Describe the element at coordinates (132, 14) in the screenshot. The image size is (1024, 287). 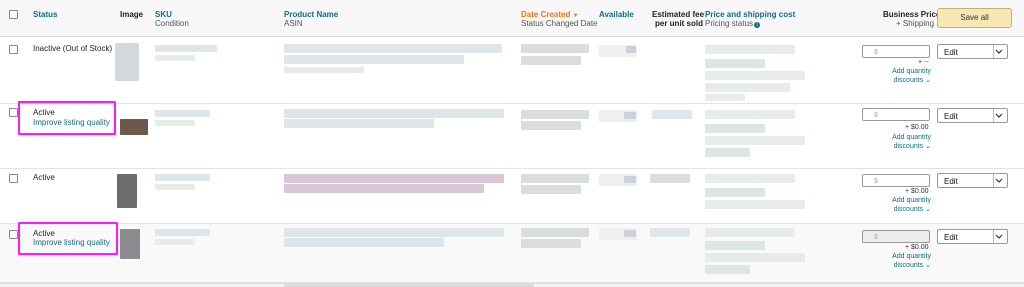
I see `header-image: Image` at that location.